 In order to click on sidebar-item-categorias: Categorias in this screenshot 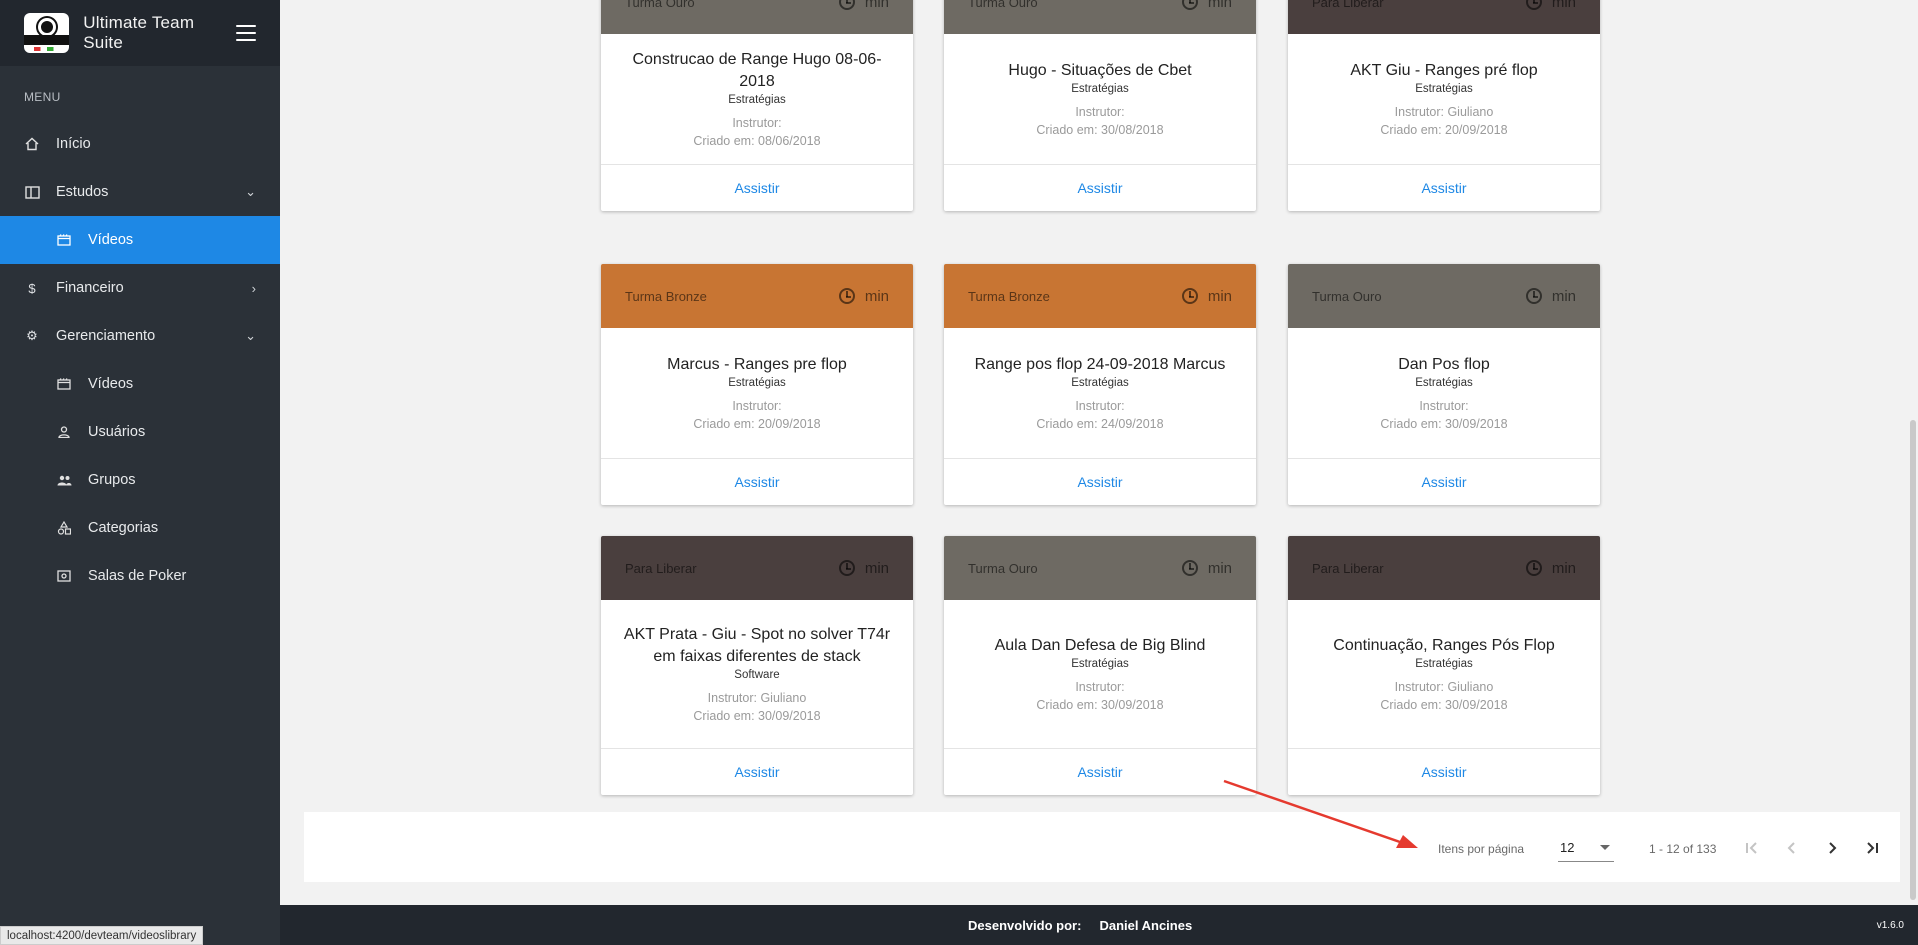, I will do `click(140, 528)`.